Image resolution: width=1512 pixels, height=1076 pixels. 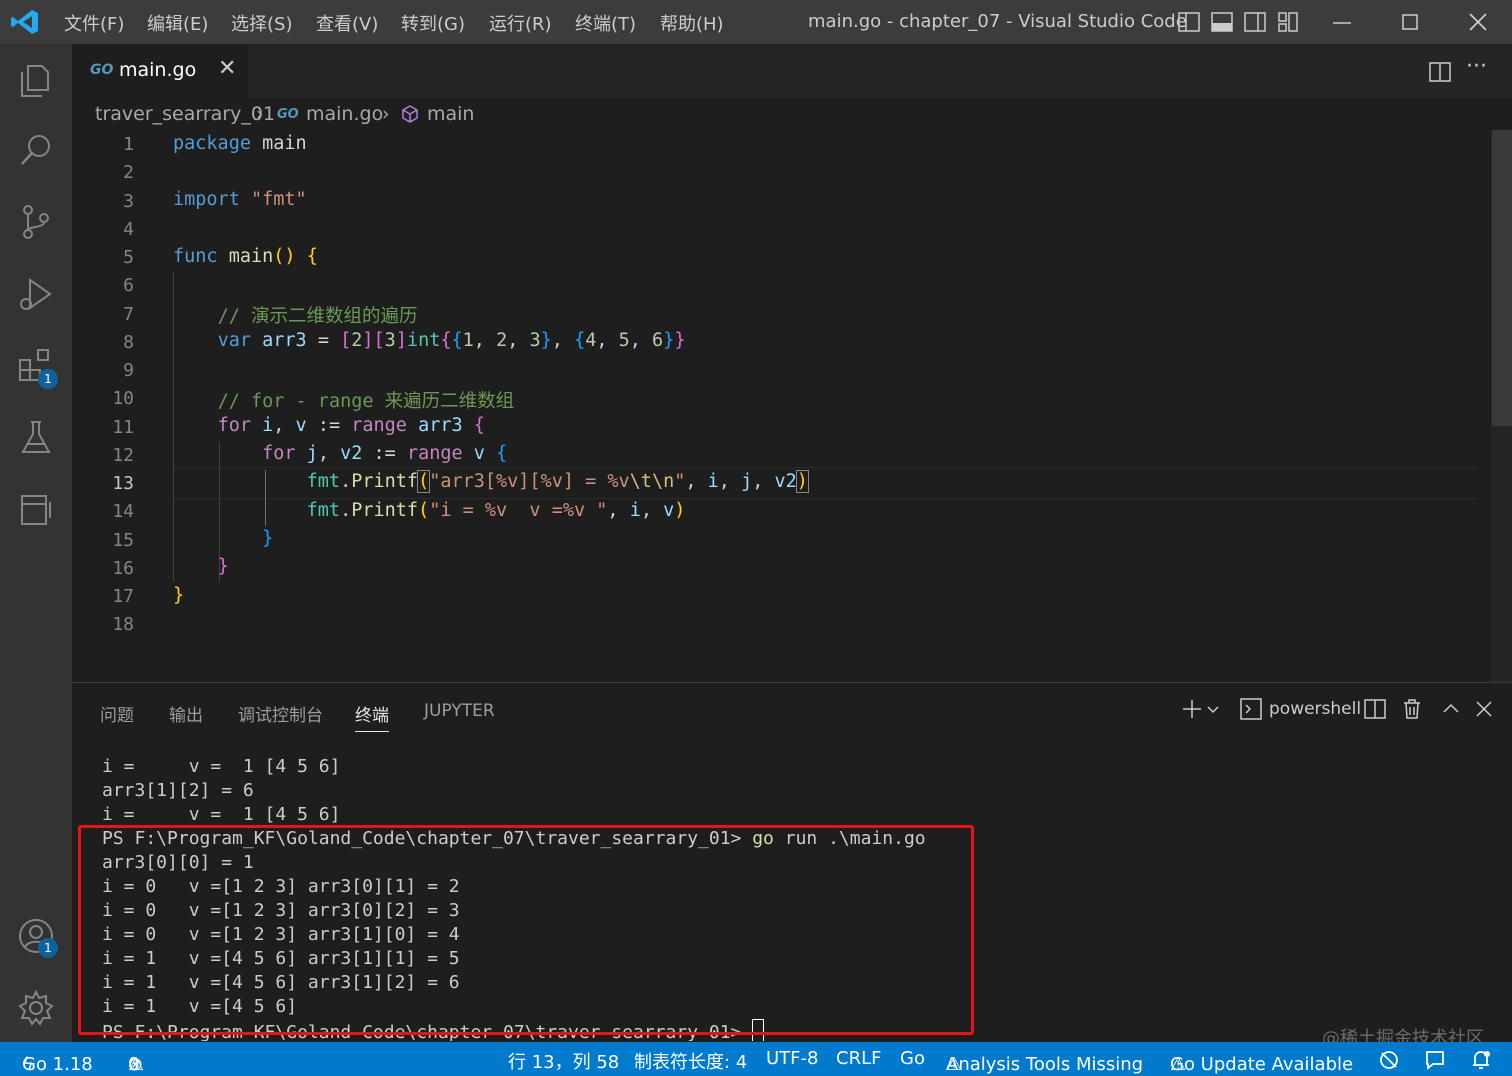 I want to click on panel-tab-terminal: 终端, so click(x=372, y=716).